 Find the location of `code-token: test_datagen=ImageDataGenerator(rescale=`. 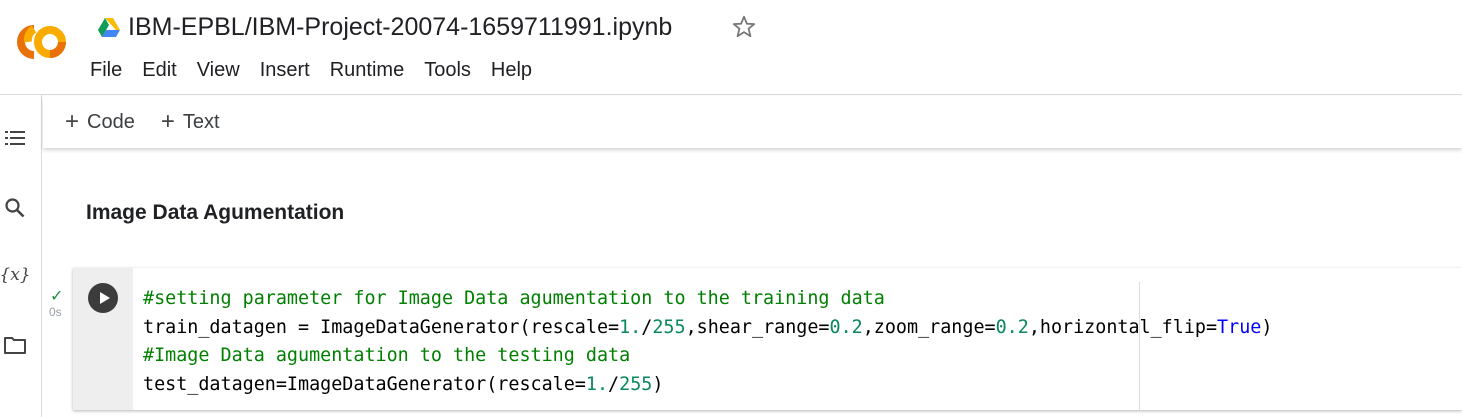

code-token: test_datagen=ImageDataGenerator(rescale= is located at coordinates (364, 385).